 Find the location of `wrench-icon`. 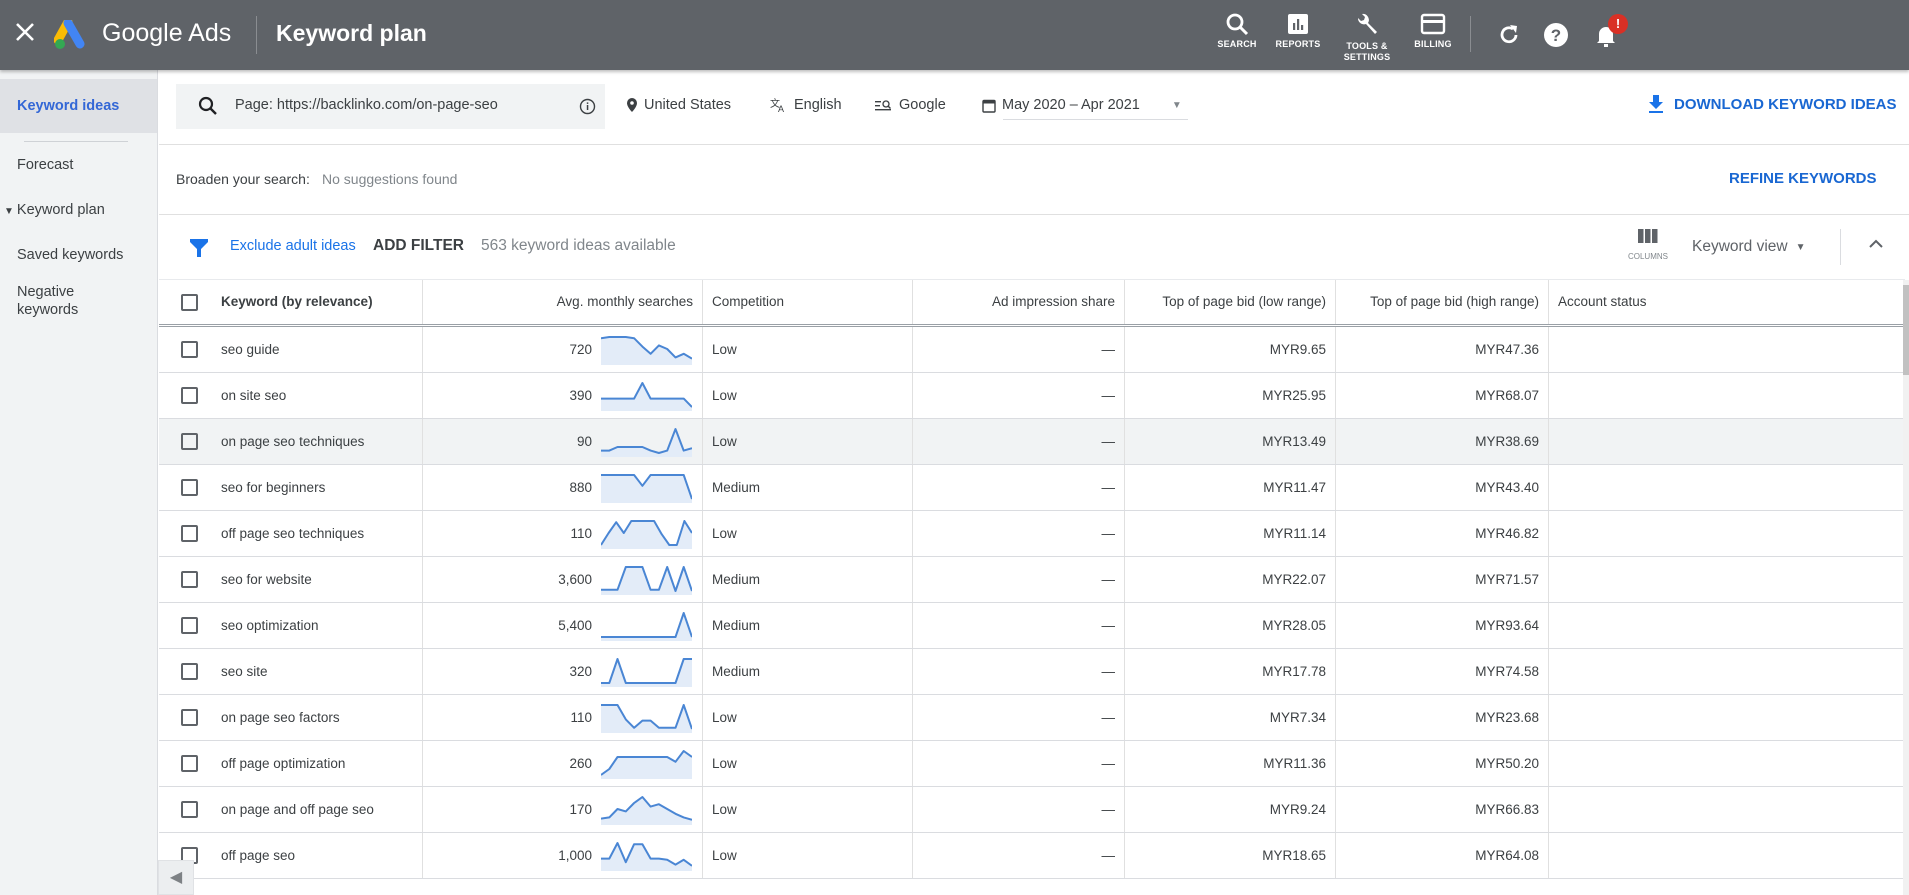

wrench-icon is located at coordinates (1367, 23).